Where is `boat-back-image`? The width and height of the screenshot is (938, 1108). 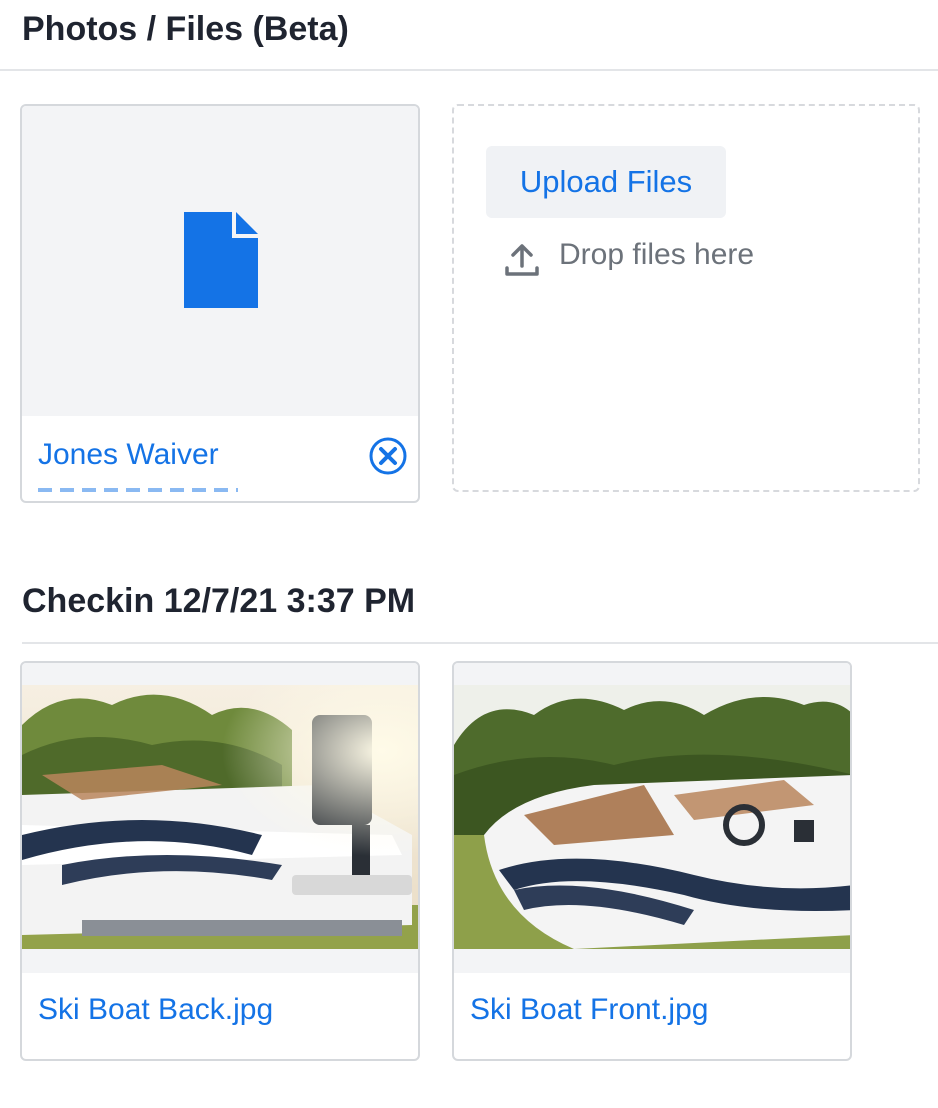 boat-back-image is located at coordinates (221, 817).